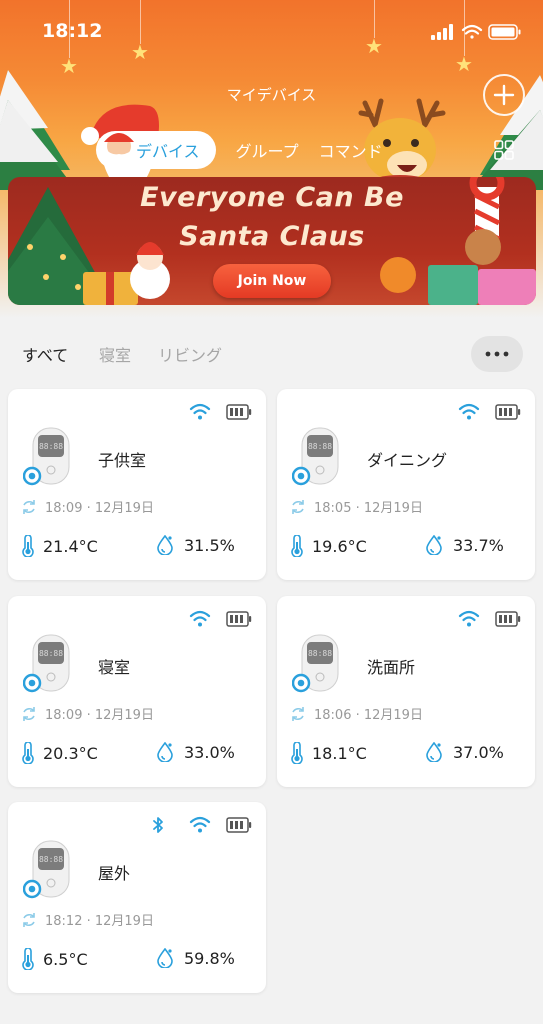  I want to click on humidity-row: 33.7%, so click(464, 545).